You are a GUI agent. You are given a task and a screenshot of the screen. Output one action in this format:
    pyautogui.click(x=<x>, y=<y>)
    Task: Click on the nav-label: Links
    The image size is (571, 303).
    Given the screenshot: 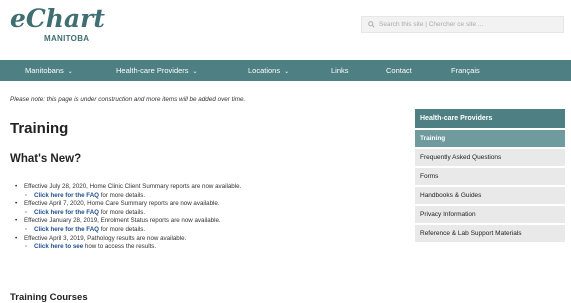 What is the action you would take?
    pyautogui.click(x=340, y=70)
    